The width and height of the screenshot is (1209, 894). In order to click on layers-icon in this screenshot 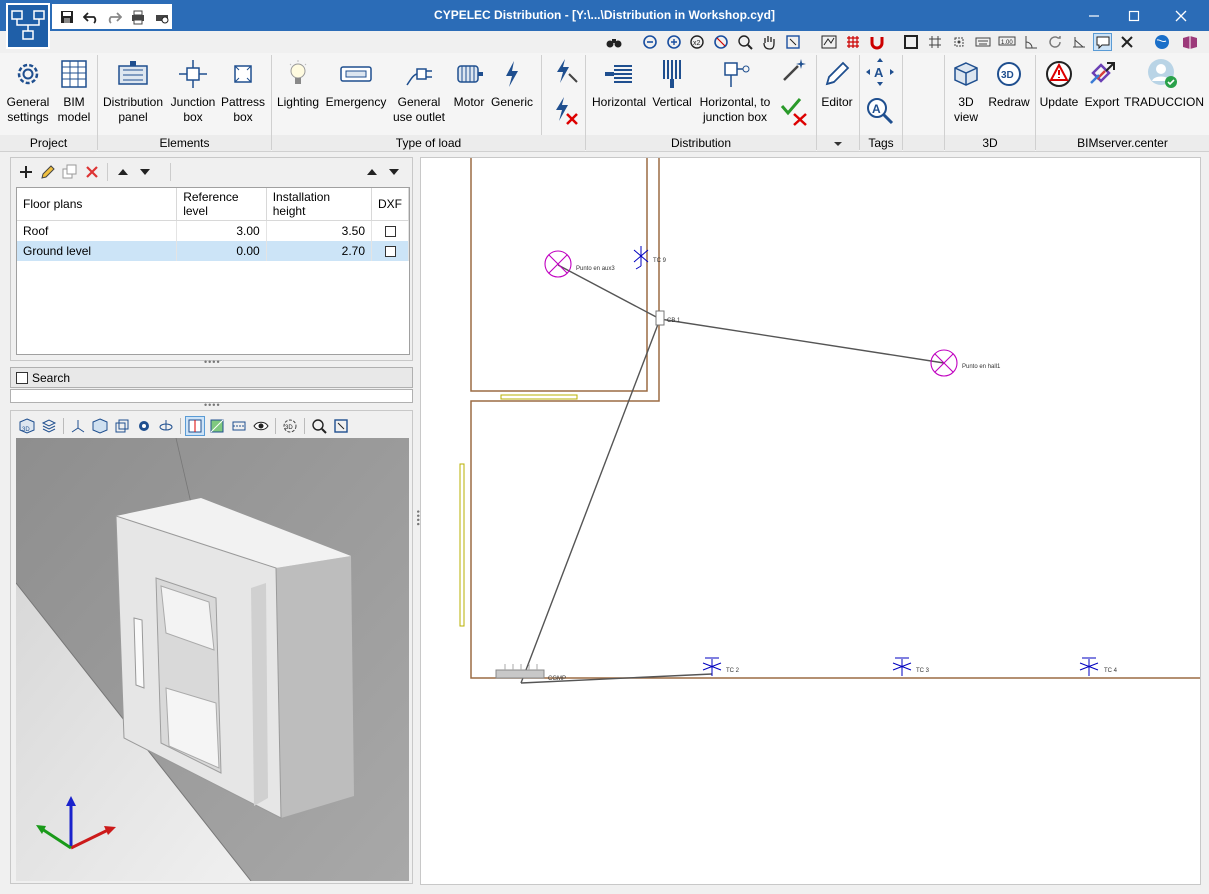, I will do `click(49, 426)`.